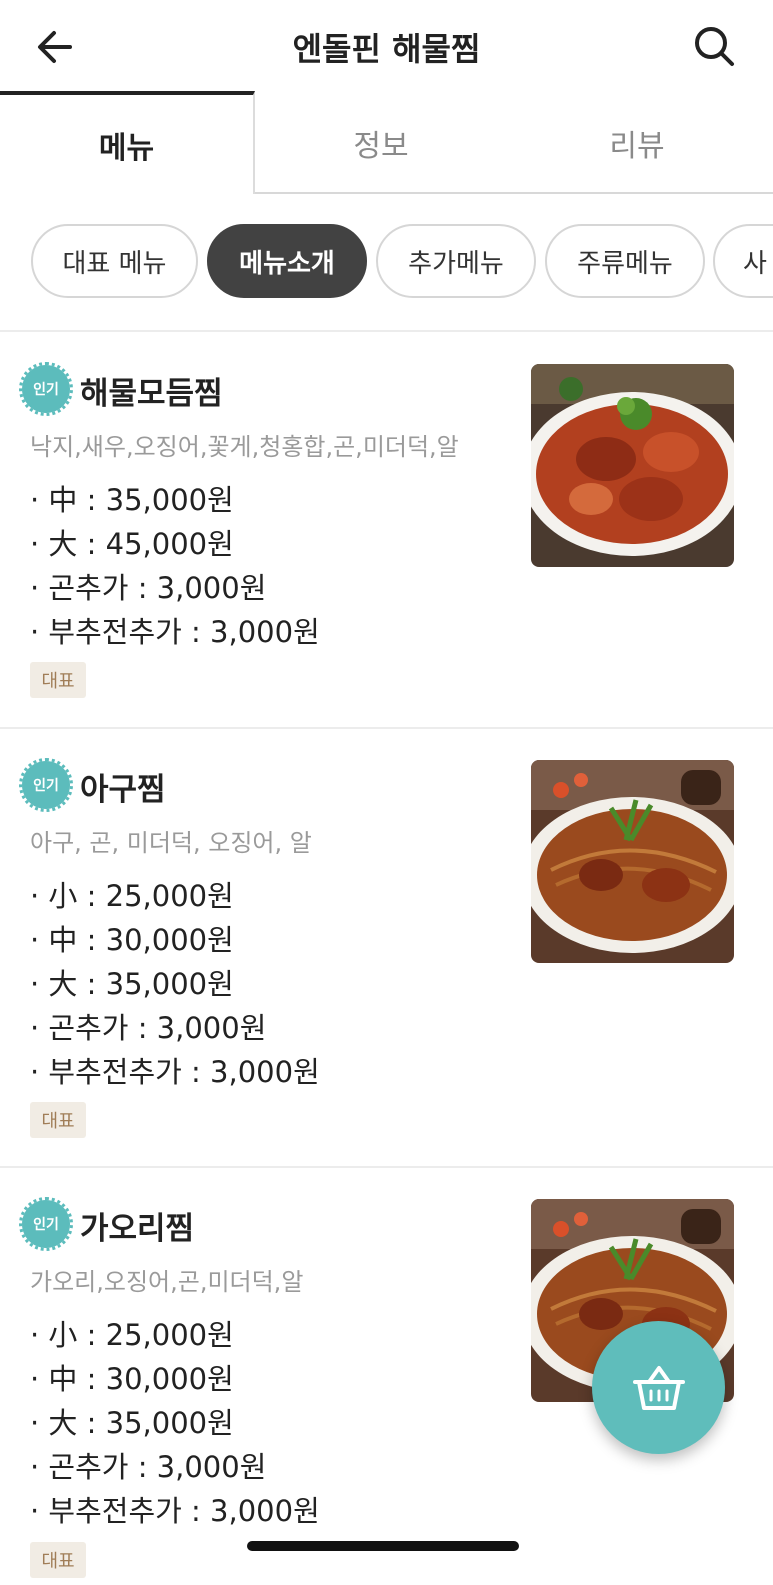 This screenshot has width=773, height=1585. What do you see at coordinates (755, 263) in the screenshot?
I see `chip-label: 사` at bounding box center [755, 263].